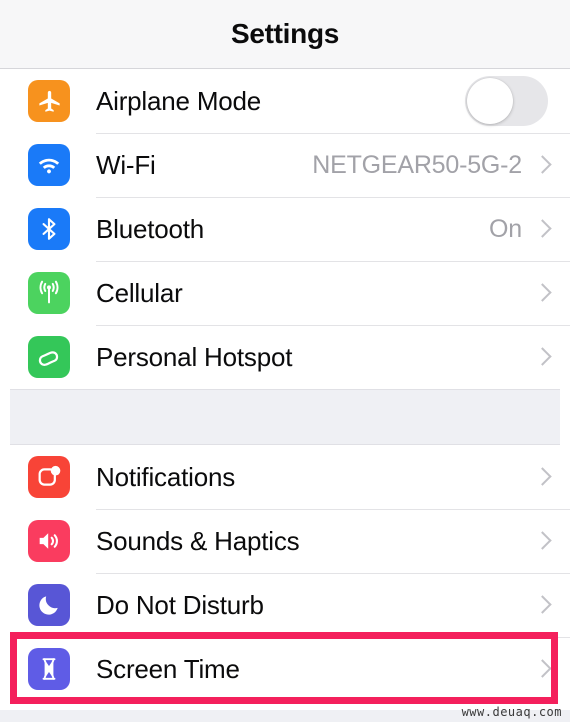 This screenshot has height=722, width=570. I want to click on row-accessory: On, so click(518, 229).